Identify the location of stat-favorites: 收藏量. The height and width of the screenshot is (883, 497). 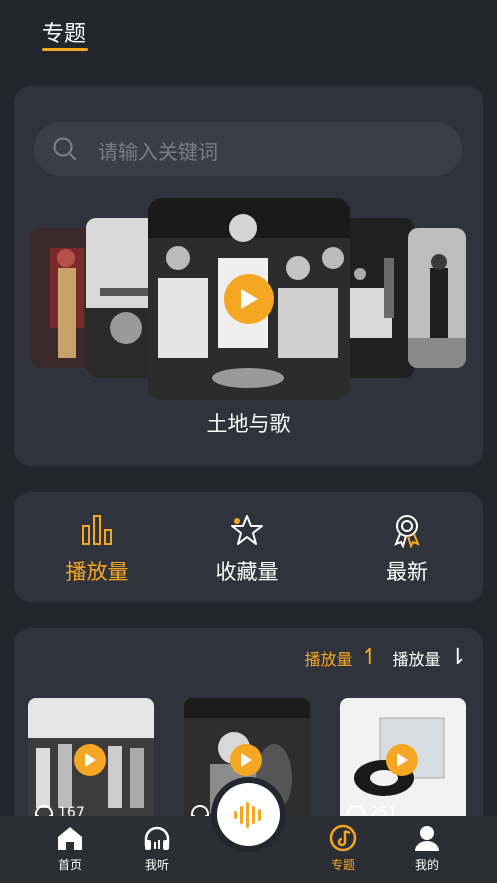
(247, 549).